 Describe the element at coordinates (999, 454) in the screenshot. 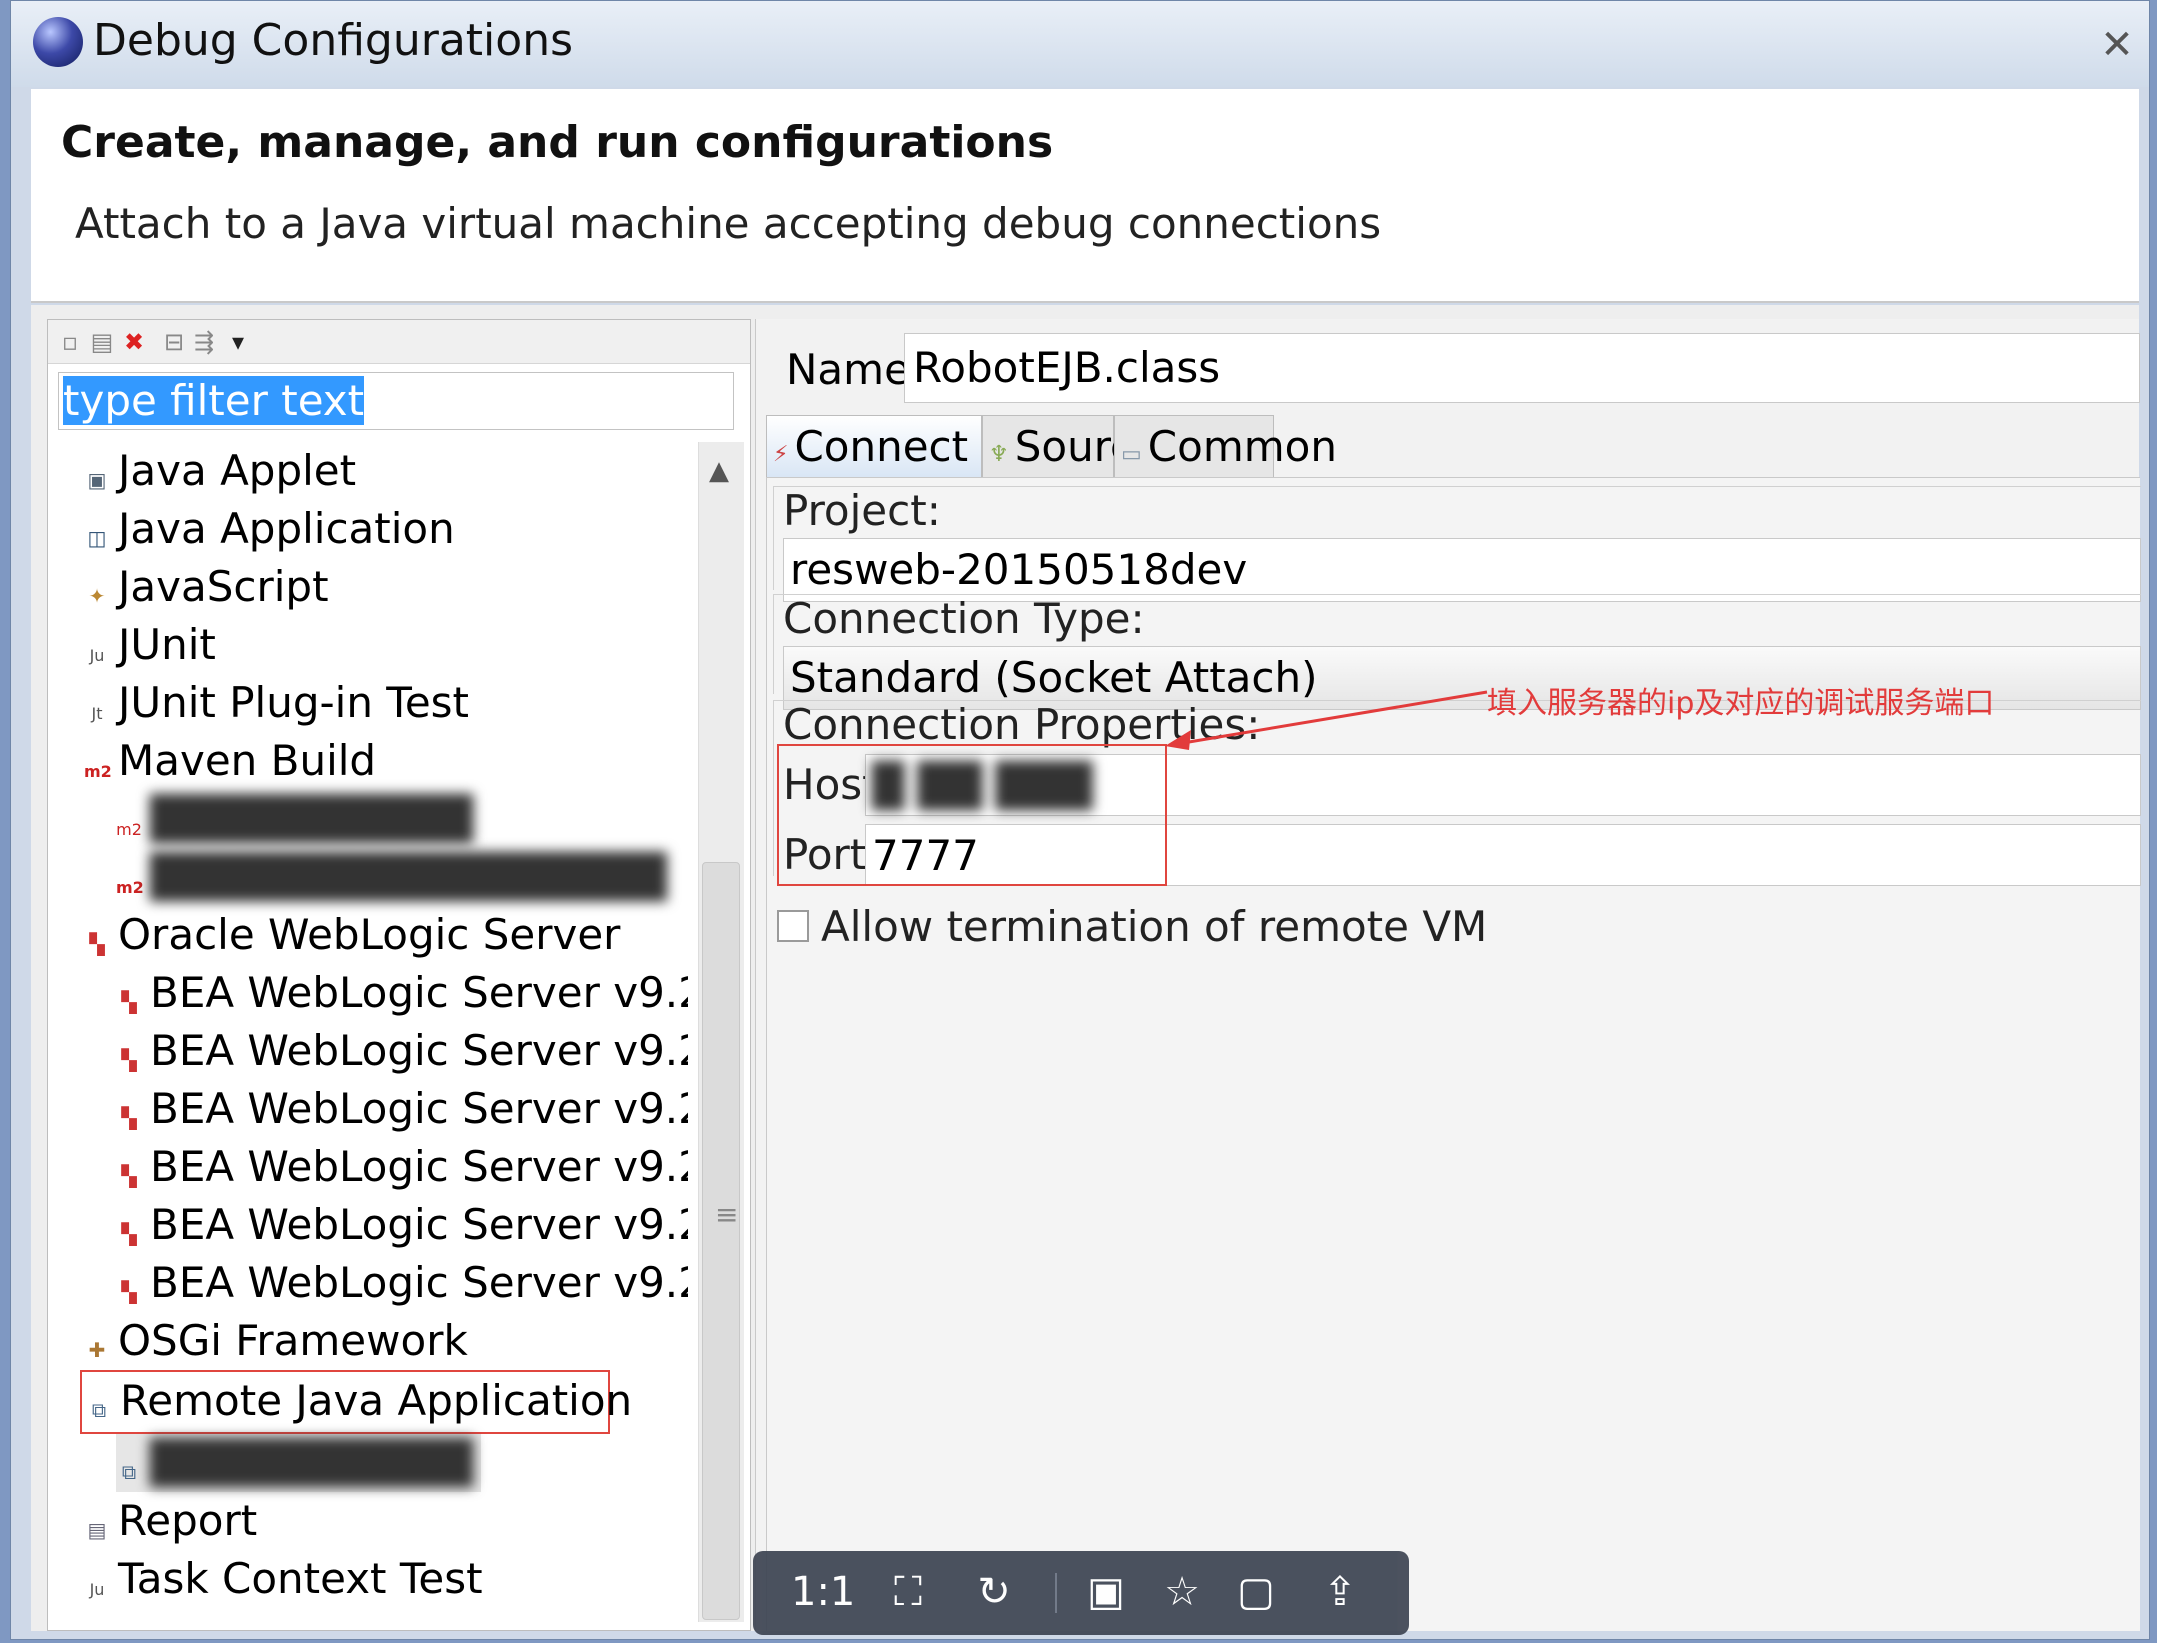

I see `source-icon: ♆` at that location.